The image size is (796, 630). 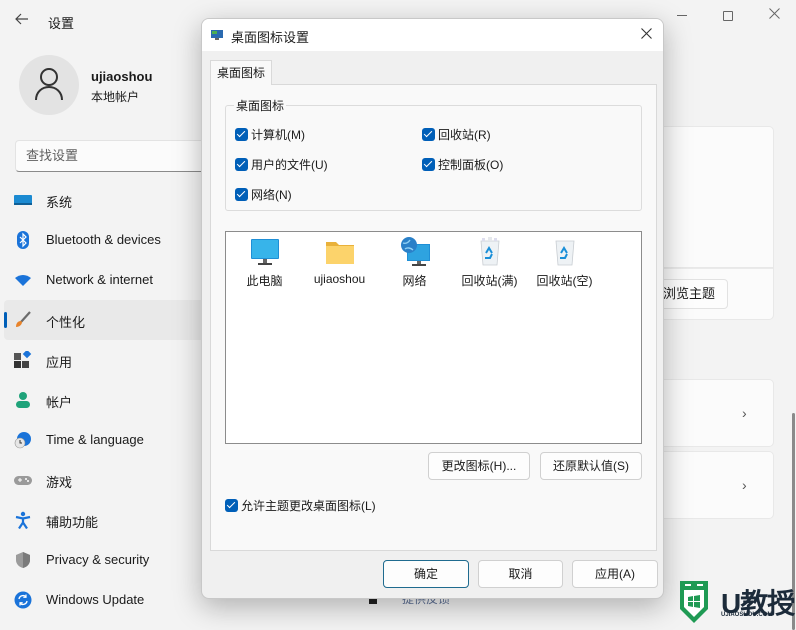 I want to click on sidebar-item-network: Network & internet, so click(x=104, y=280).